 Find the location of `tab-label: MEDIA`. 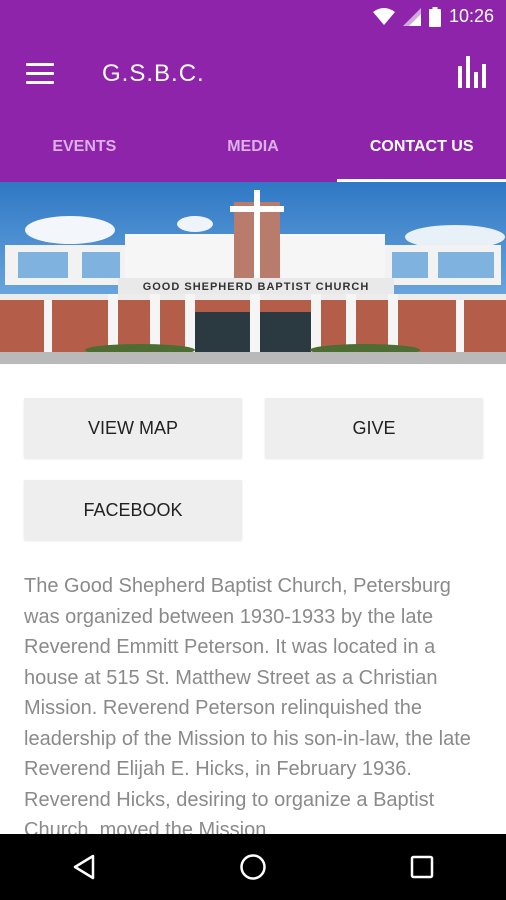

tab-label: MEDIA is located at coordinates (253, 146).